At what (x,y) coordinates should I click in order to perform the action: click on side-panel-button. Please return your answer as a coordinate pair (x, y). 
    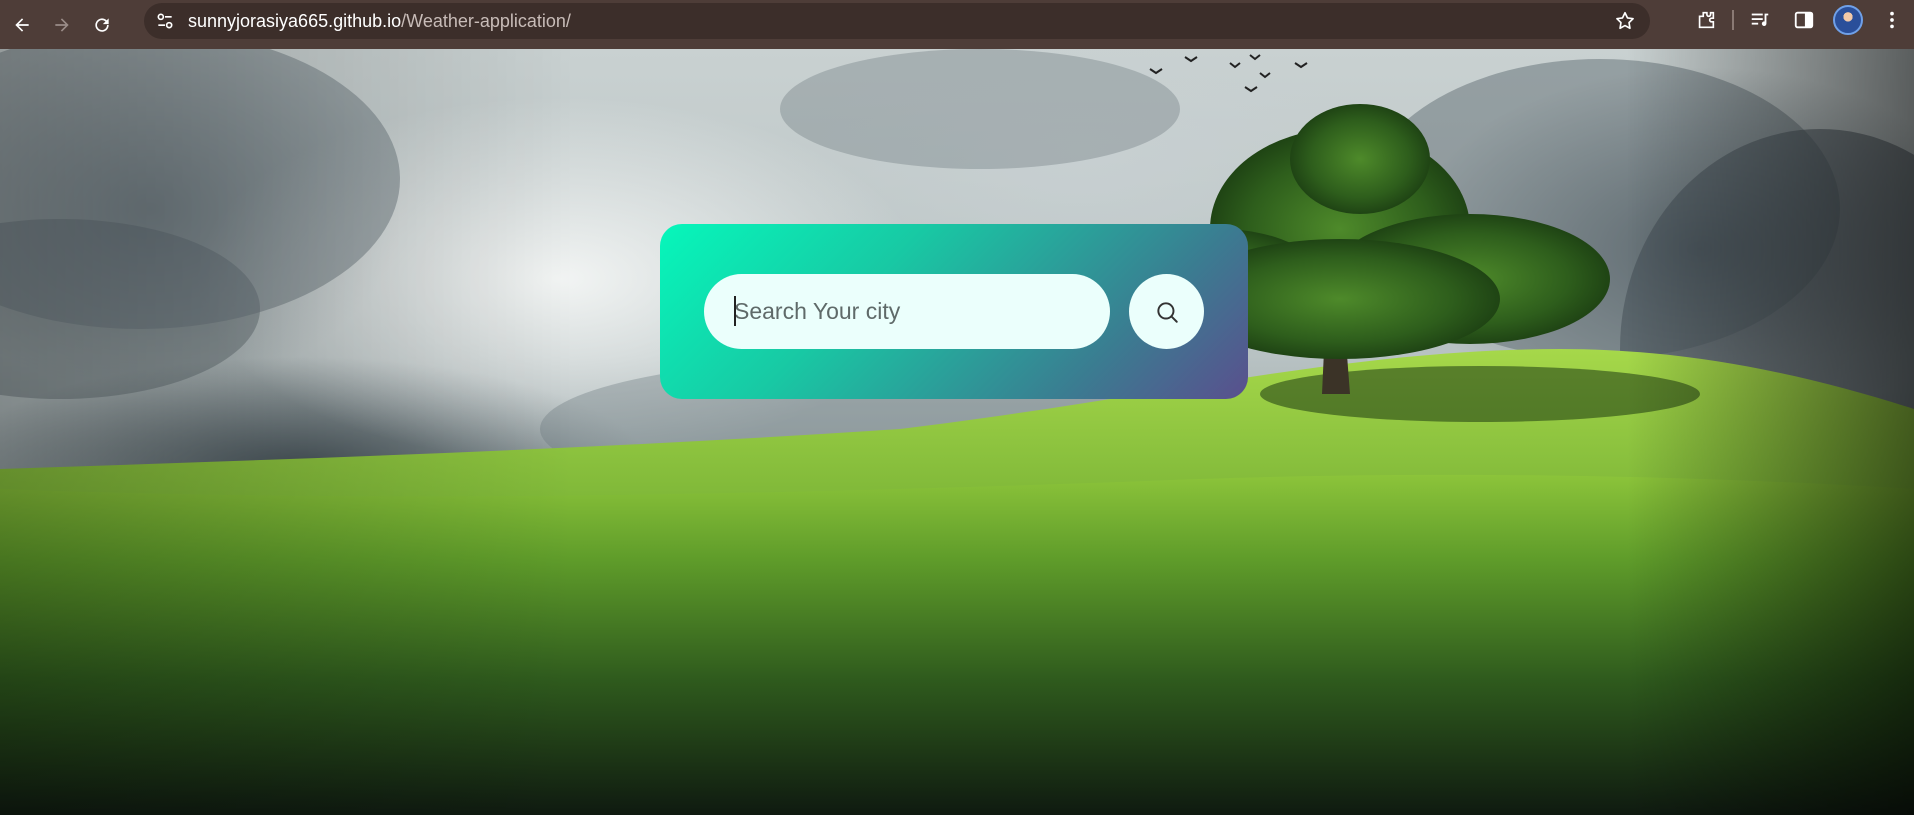
    Looking at the image, I should click on (1804, 20).